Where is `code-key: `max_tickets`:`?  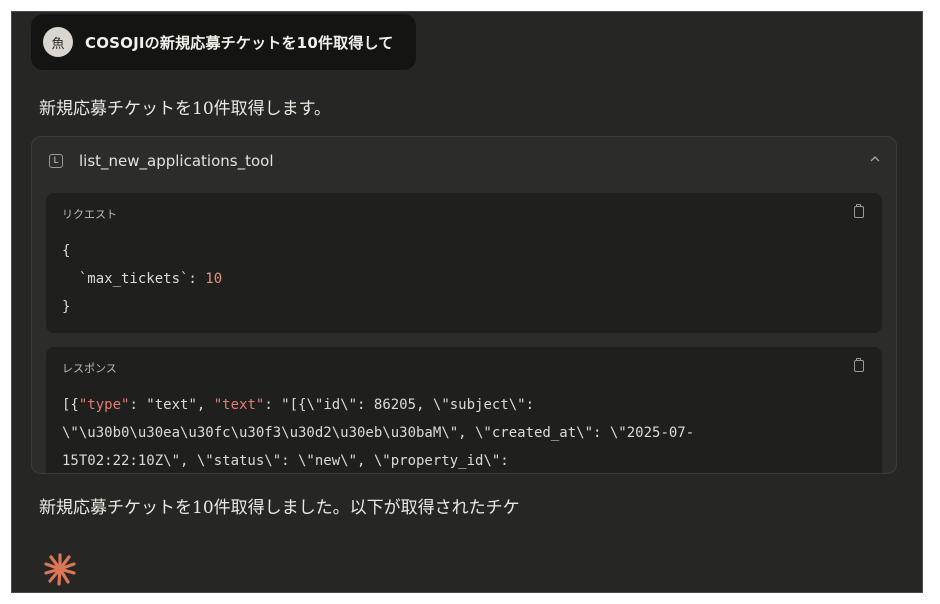 code-key: `max_tickets`: is located at coordinates (134, 279).